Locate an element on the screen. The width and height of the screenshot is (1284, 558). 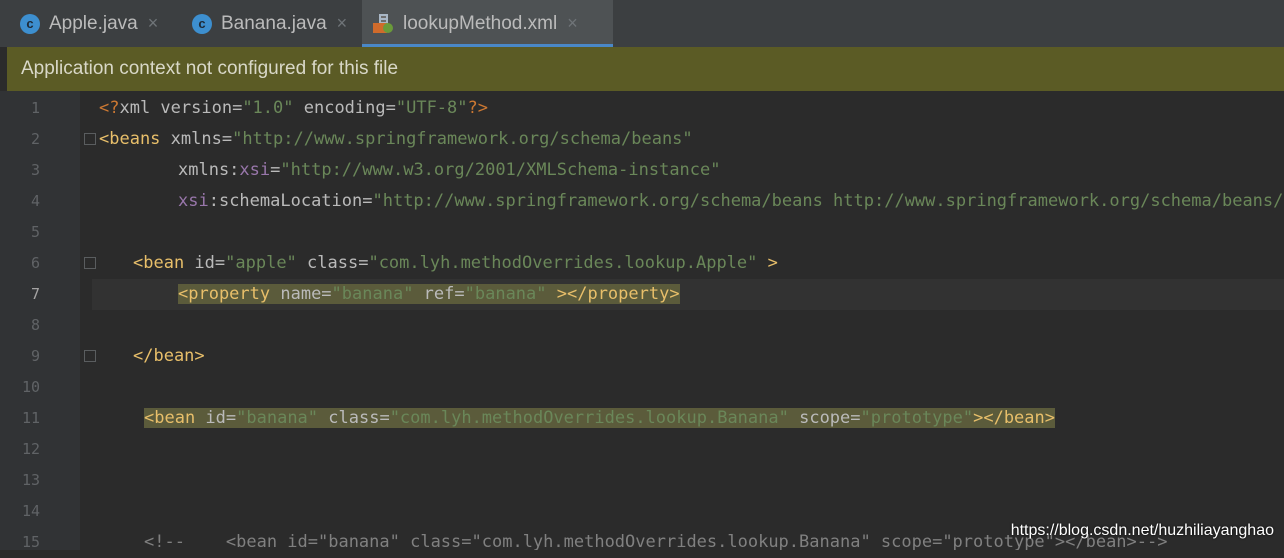
token: > is located at coordinates (767, 263).